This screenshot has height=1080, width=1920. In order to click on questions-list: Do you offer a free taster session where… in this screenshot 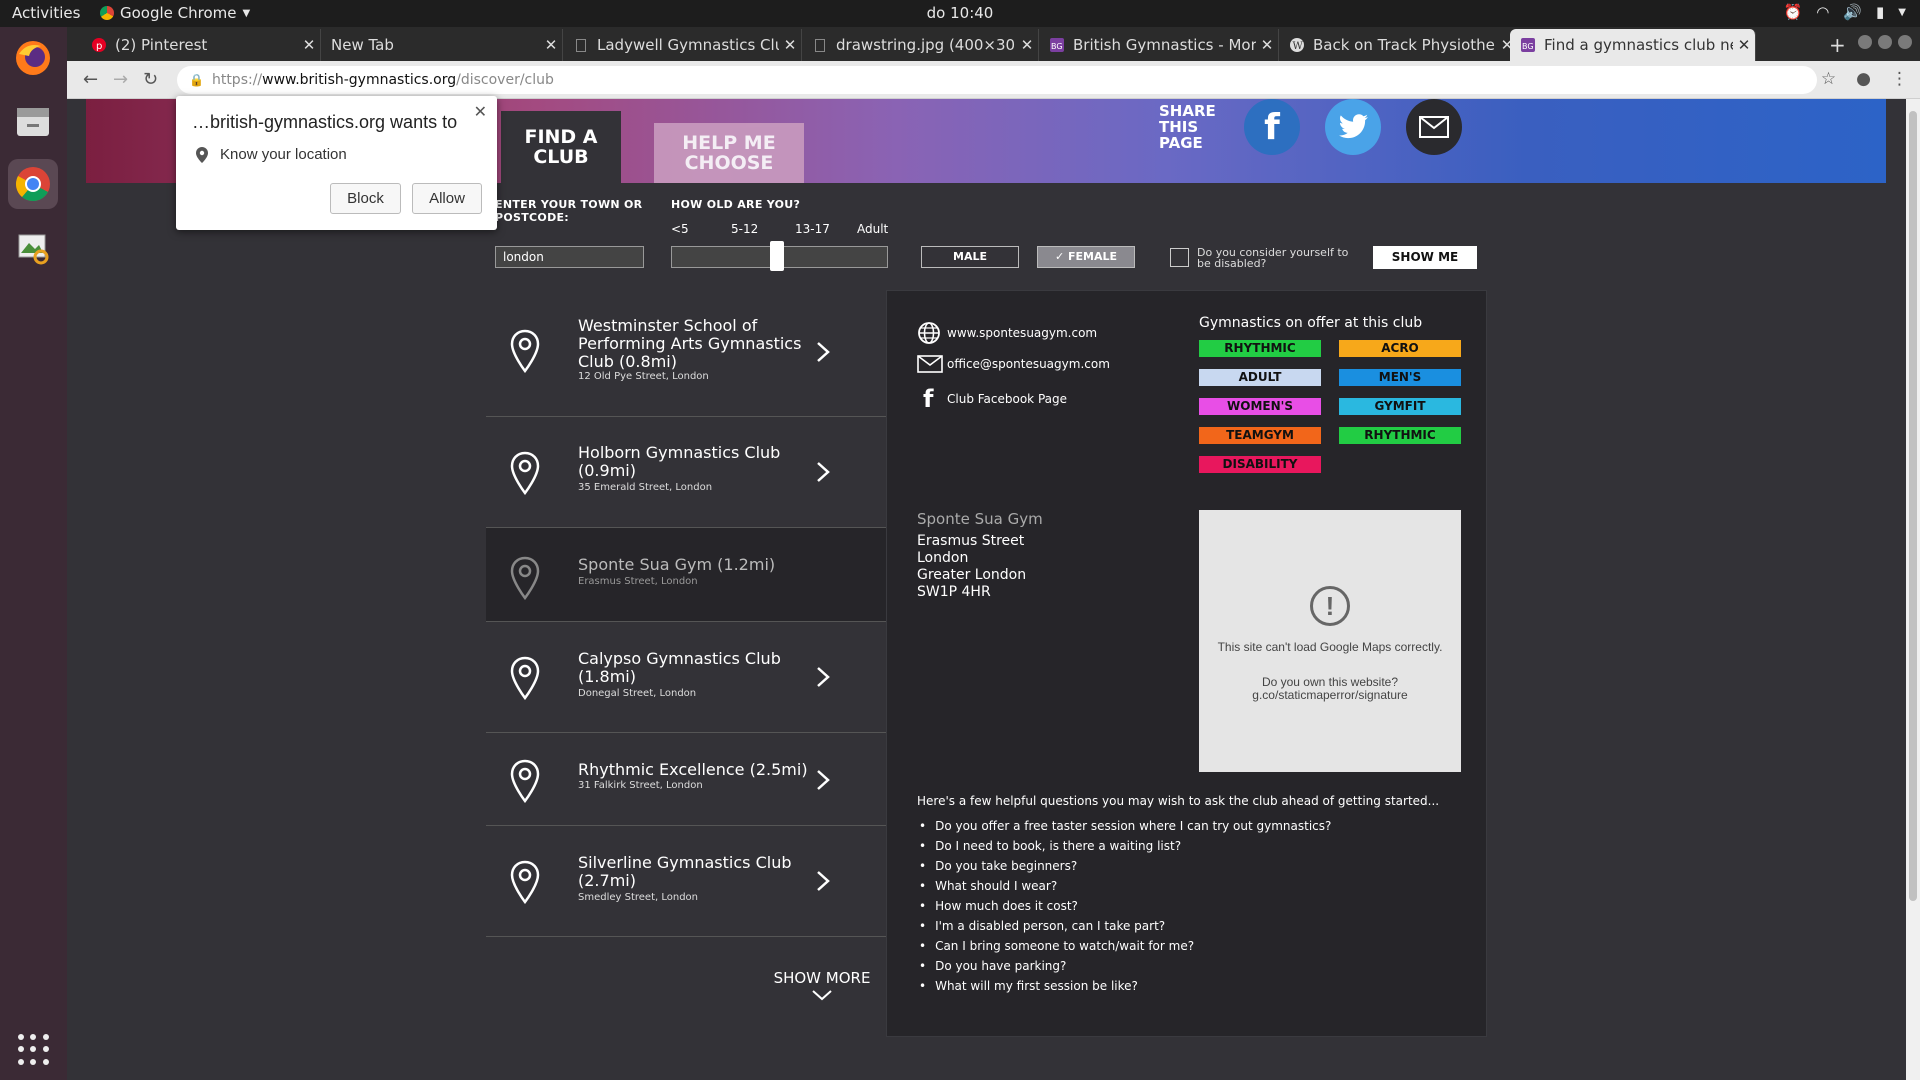, I will do `click(1124, 906)`.